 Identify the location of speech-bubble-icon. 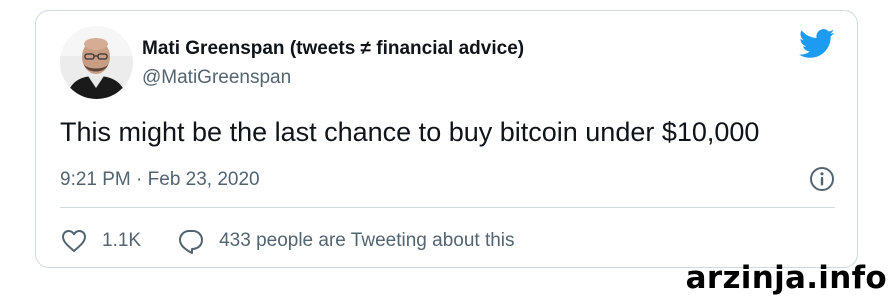
(191, 242).